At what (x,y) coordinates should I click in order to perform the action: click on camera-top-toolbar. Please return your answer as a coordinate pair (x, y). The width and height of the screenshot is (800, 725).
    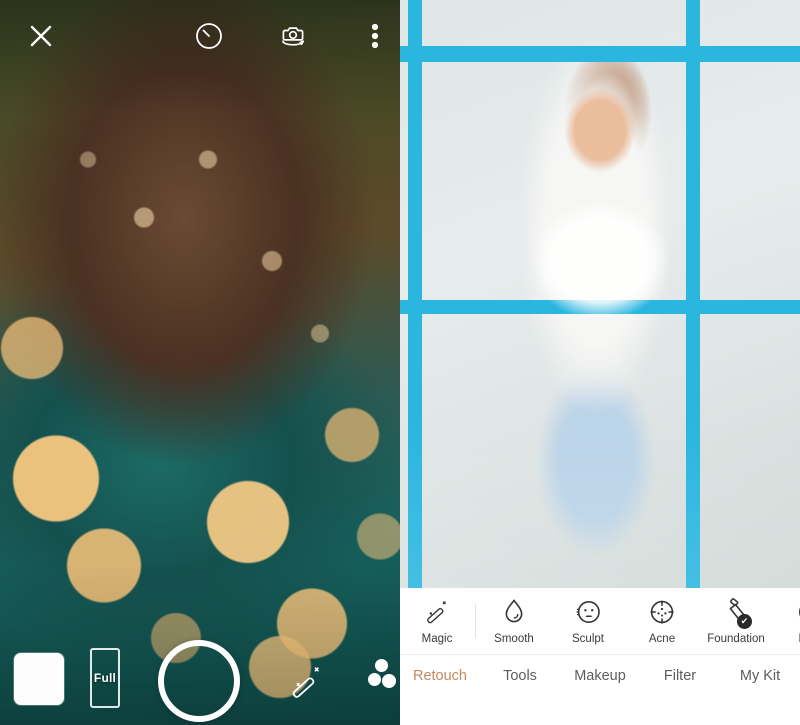
    Looking at the image, I should click on (200, 36).